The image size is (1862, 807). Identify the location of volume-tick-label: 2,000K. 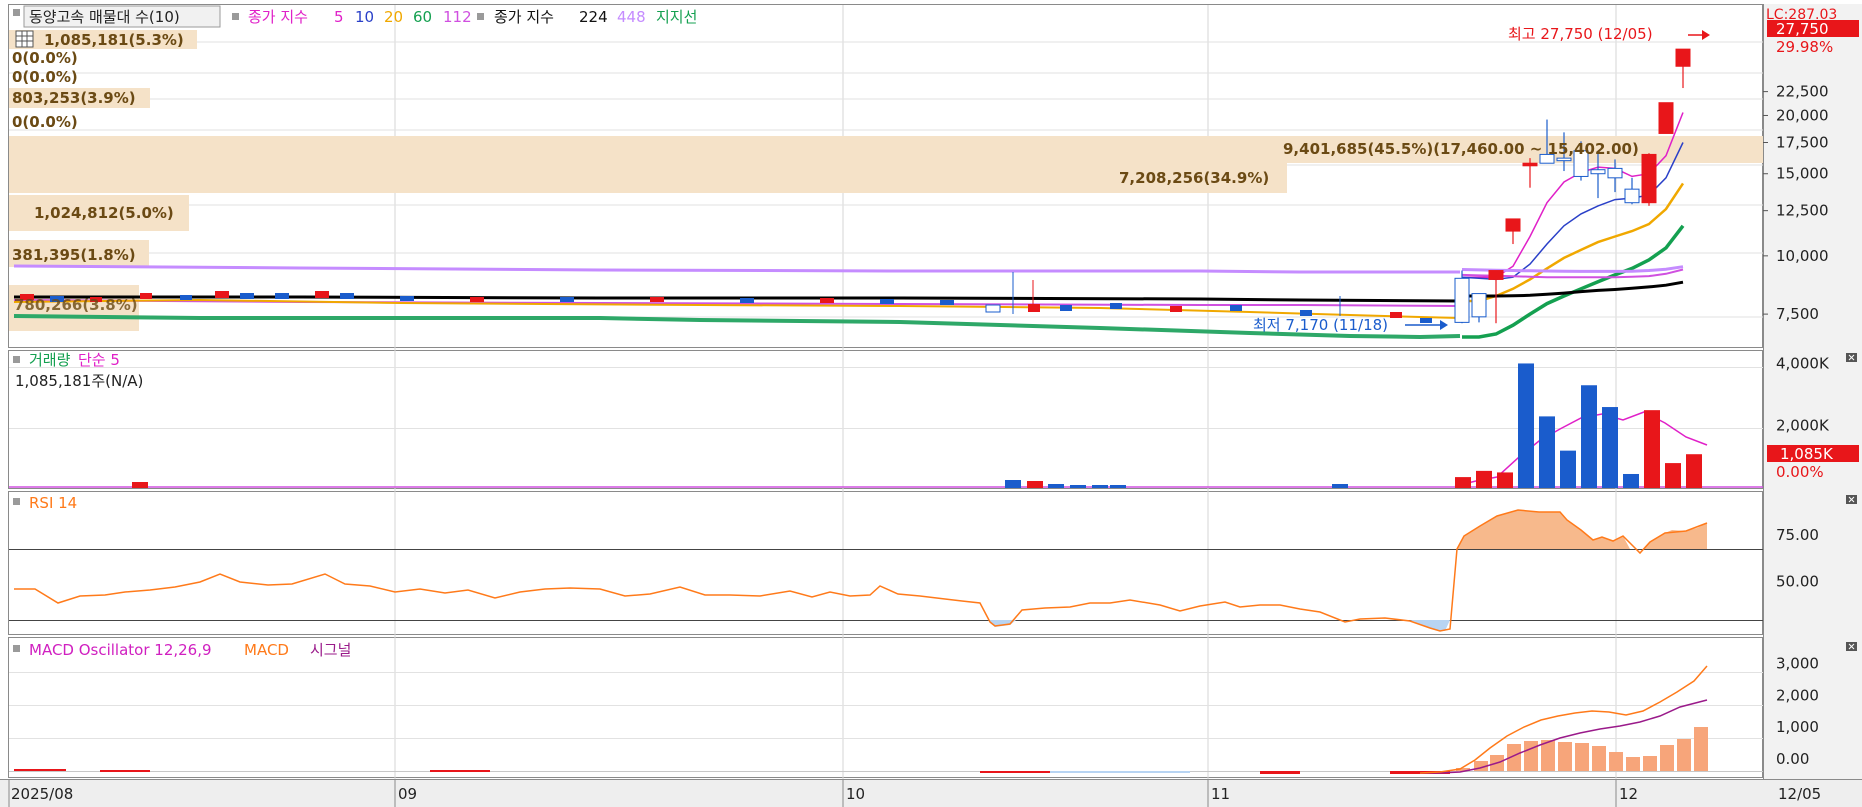
(1803, 426).